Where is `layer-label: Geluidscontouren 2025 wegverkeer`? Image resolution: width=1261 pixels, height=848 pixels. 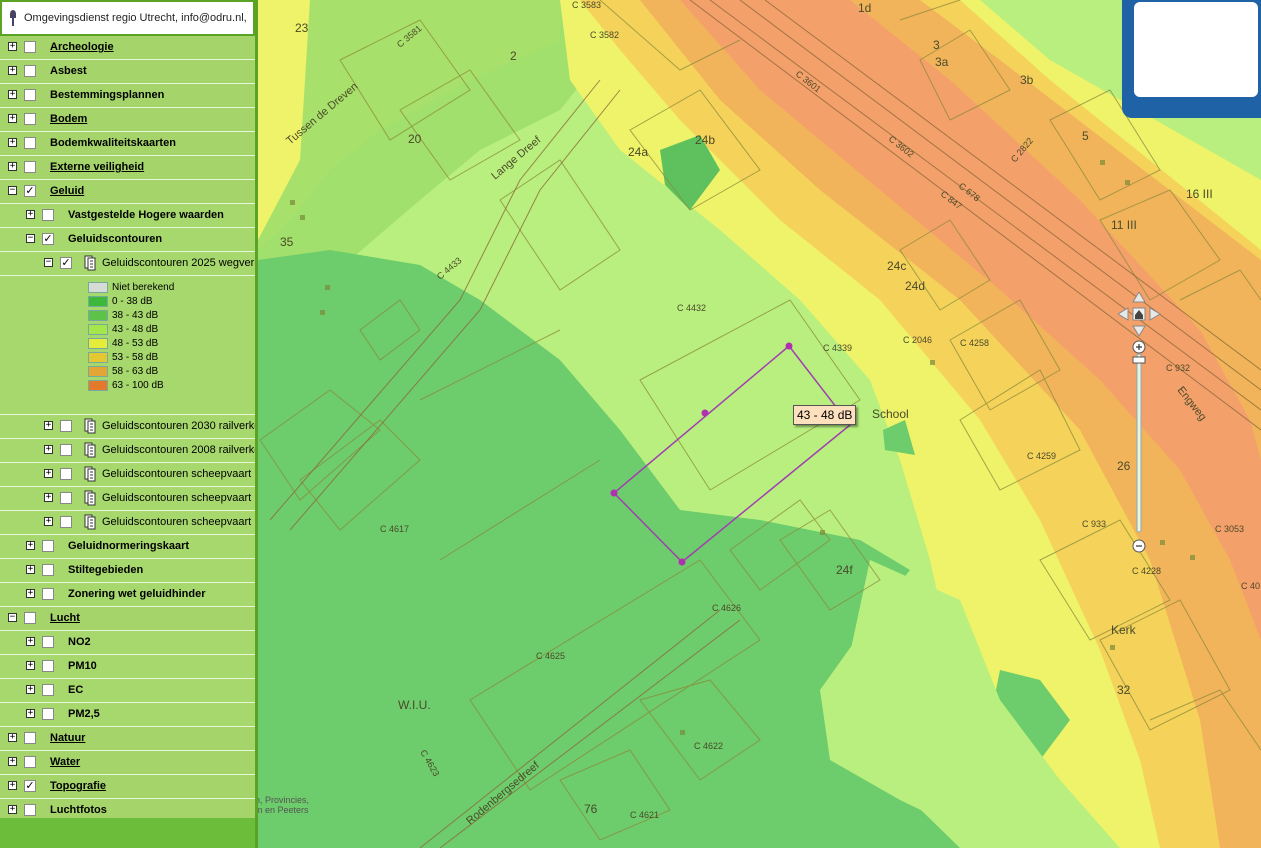
layer-label: Geluidscontouren 2025 wegverkeer is located at coordinates (178, 263).